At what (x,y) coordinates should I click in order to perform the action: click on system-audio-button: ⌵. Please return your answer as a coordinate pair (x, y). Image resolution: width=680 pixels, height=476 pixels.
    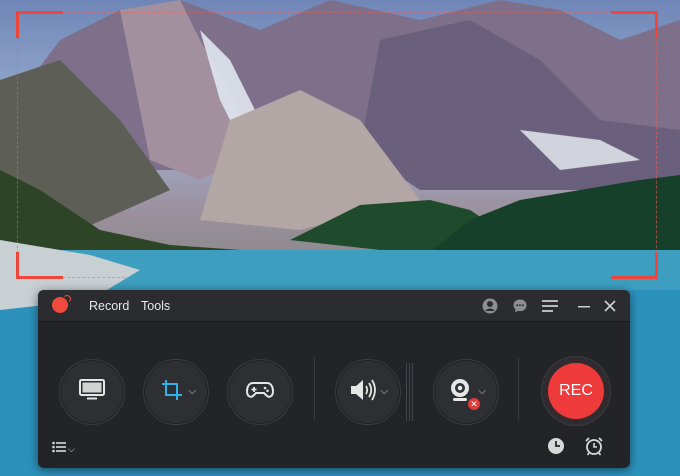
    Looking at the image, I should click on (368, 392).